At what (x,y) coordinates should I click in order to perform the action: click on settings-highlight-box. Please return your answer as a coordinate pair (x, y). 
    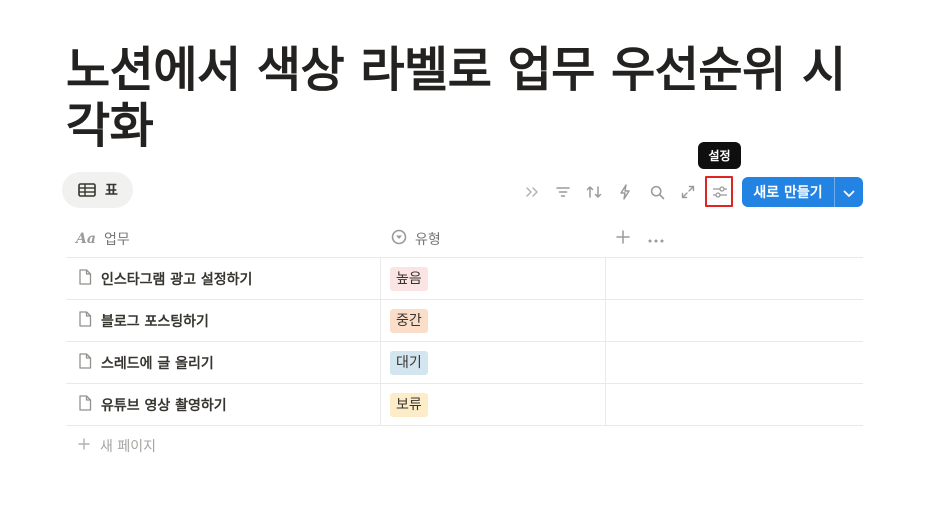
    Looking at the image, I should click on (719, 191).